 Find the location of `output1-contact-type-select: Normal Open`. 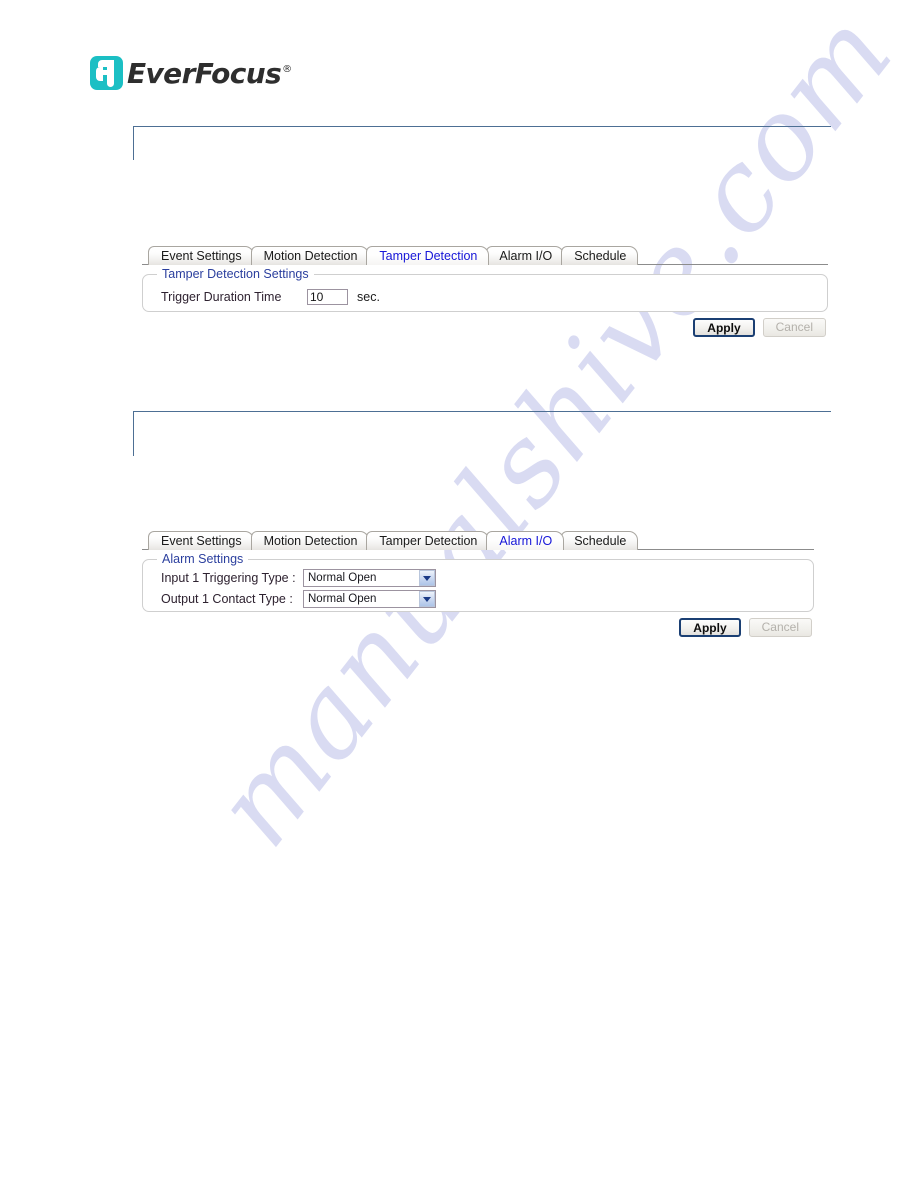

output1-contact-type-select: Normal Open is located at coordinates (369, 599).